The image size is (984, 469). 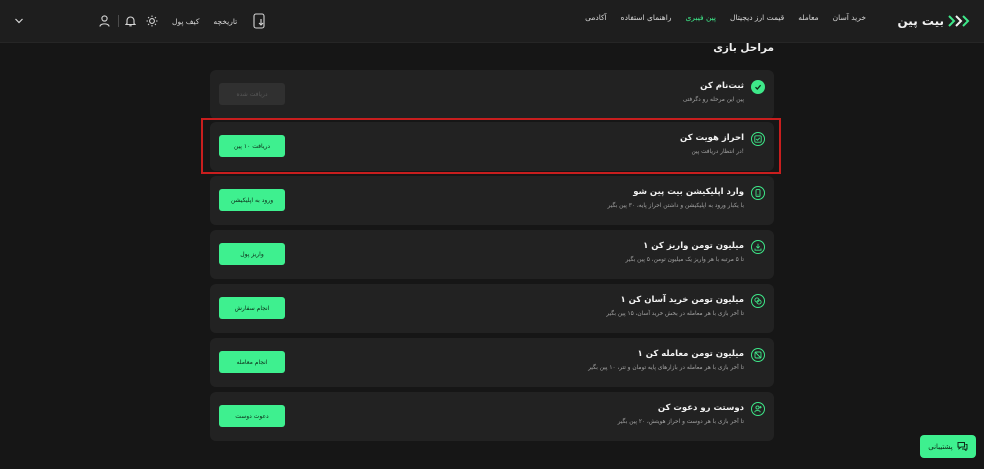 I want to click on step-title: وارد اپلیکیشن بیت پین شو, so click(x=688, y=192).